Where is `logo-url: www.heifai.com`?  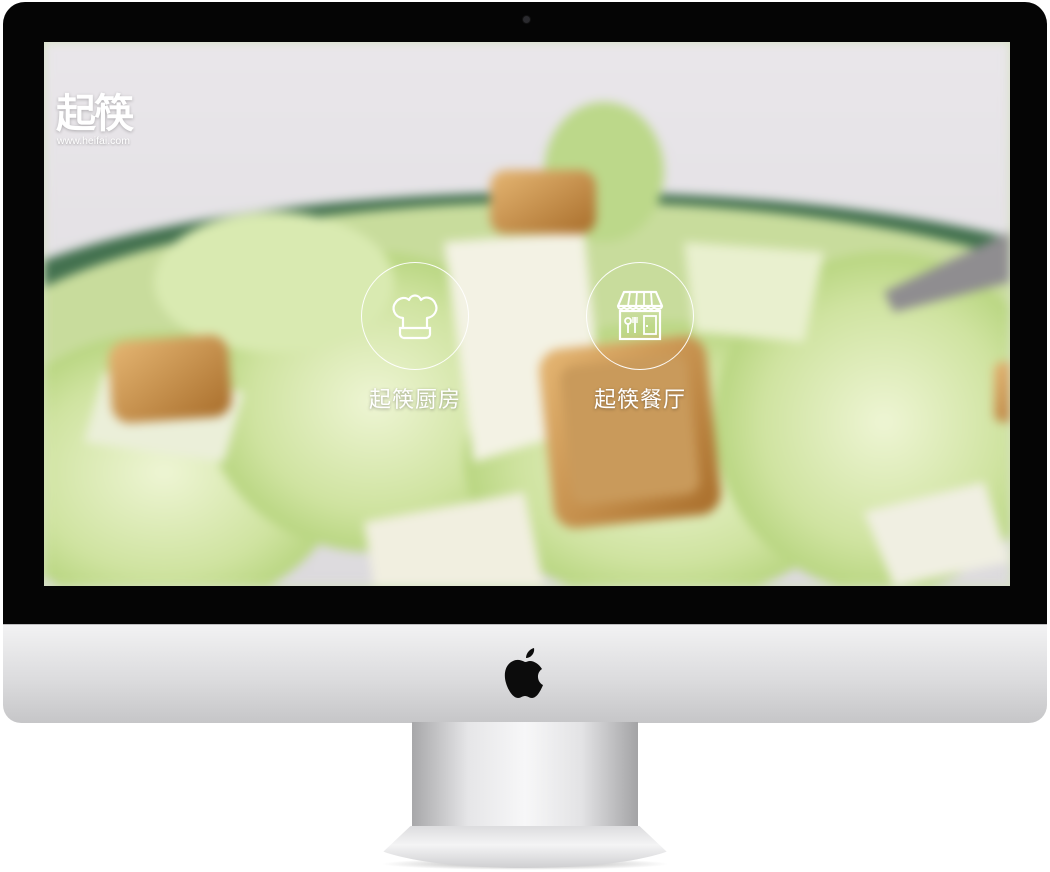
logo-url: www.heifai.com is located at coordinates (93, 141).